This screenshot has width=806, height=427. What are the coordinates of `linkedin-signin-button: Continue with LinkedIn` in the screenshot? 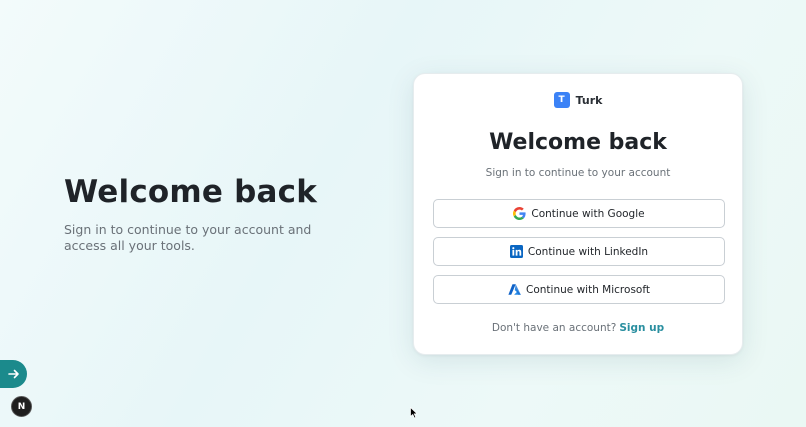 It's located at (579, 251).